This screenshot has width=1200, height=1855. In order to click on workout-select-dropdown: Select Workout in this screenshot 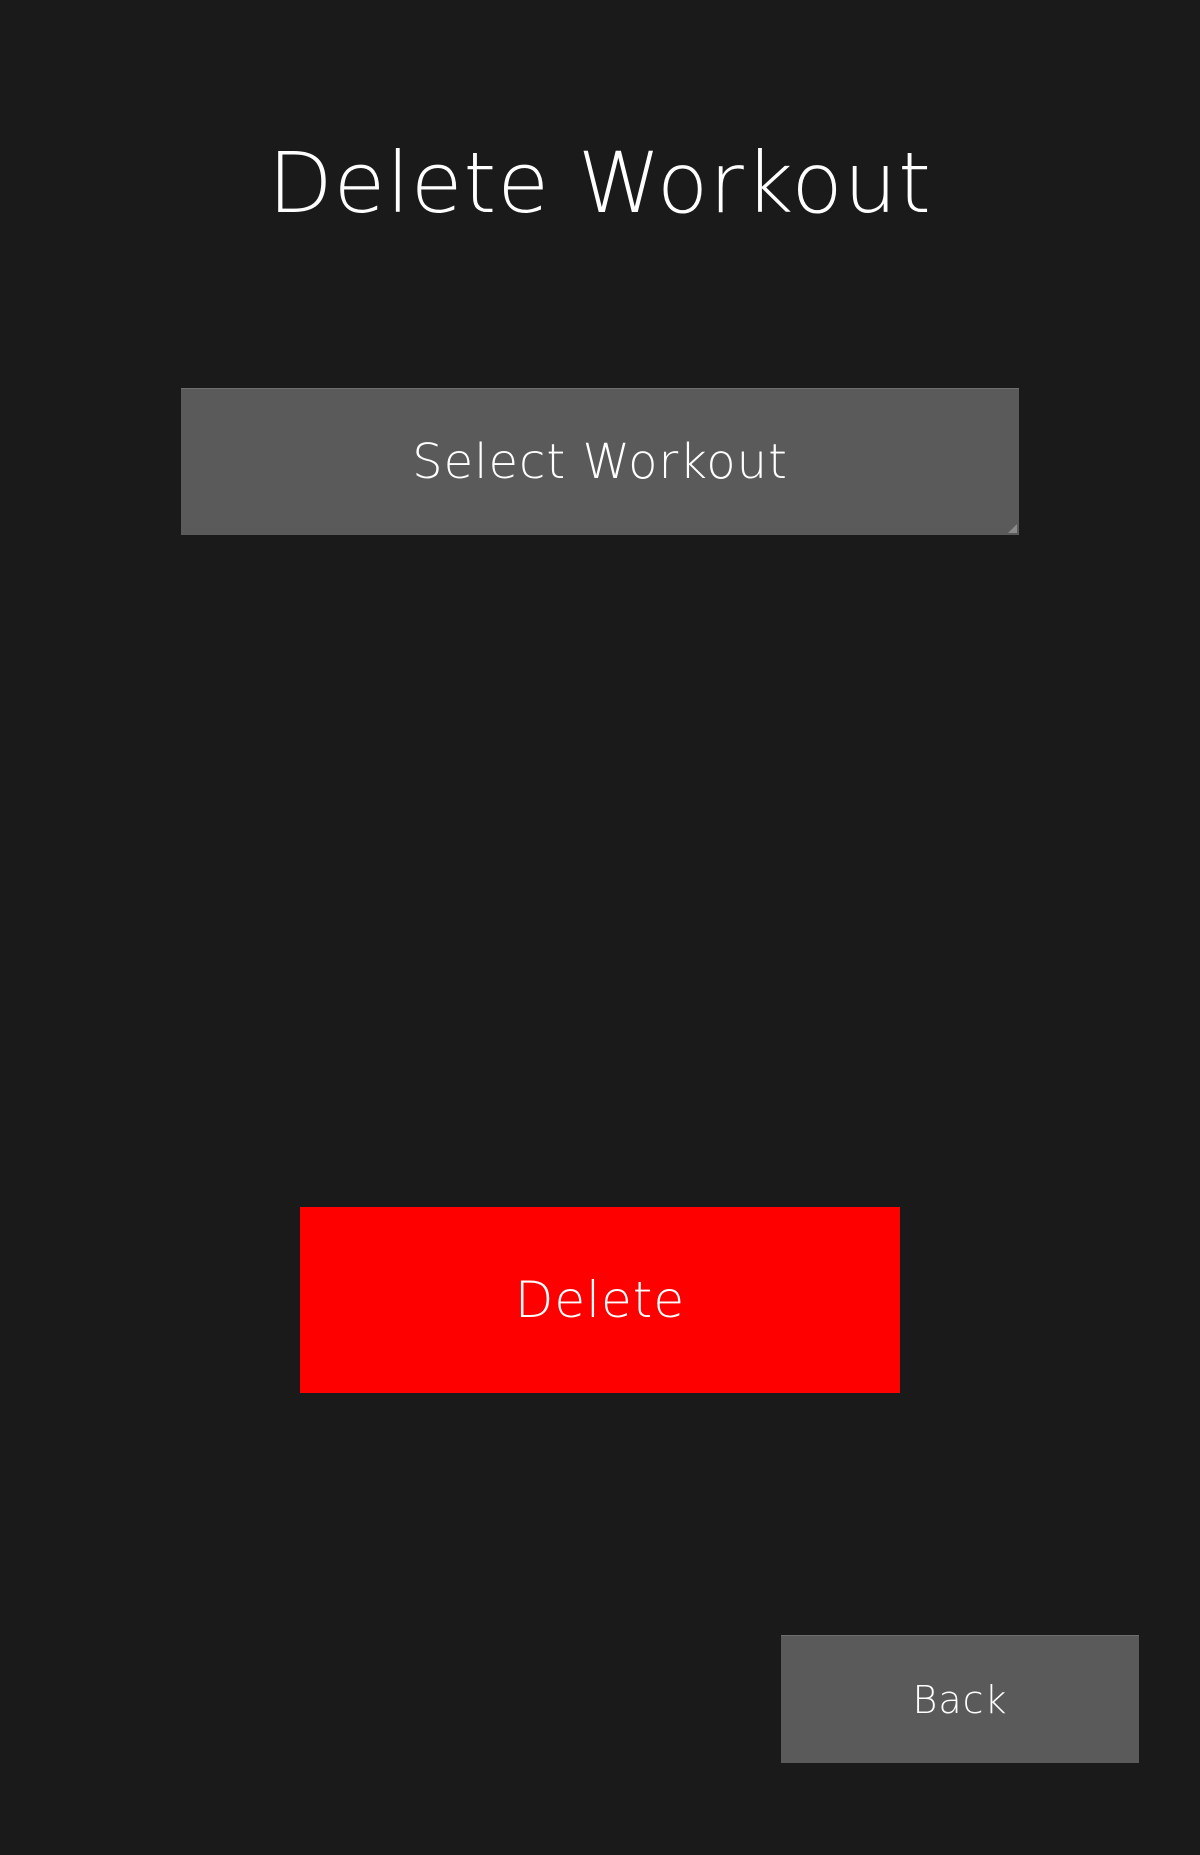, I will do `click(600, 461)`.